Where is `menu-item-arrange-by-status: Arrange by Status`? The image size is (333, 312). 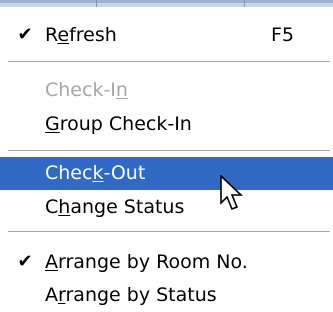 menu-item-arrange-by-status: Arrange by Status is located at coordinates (166, 295).